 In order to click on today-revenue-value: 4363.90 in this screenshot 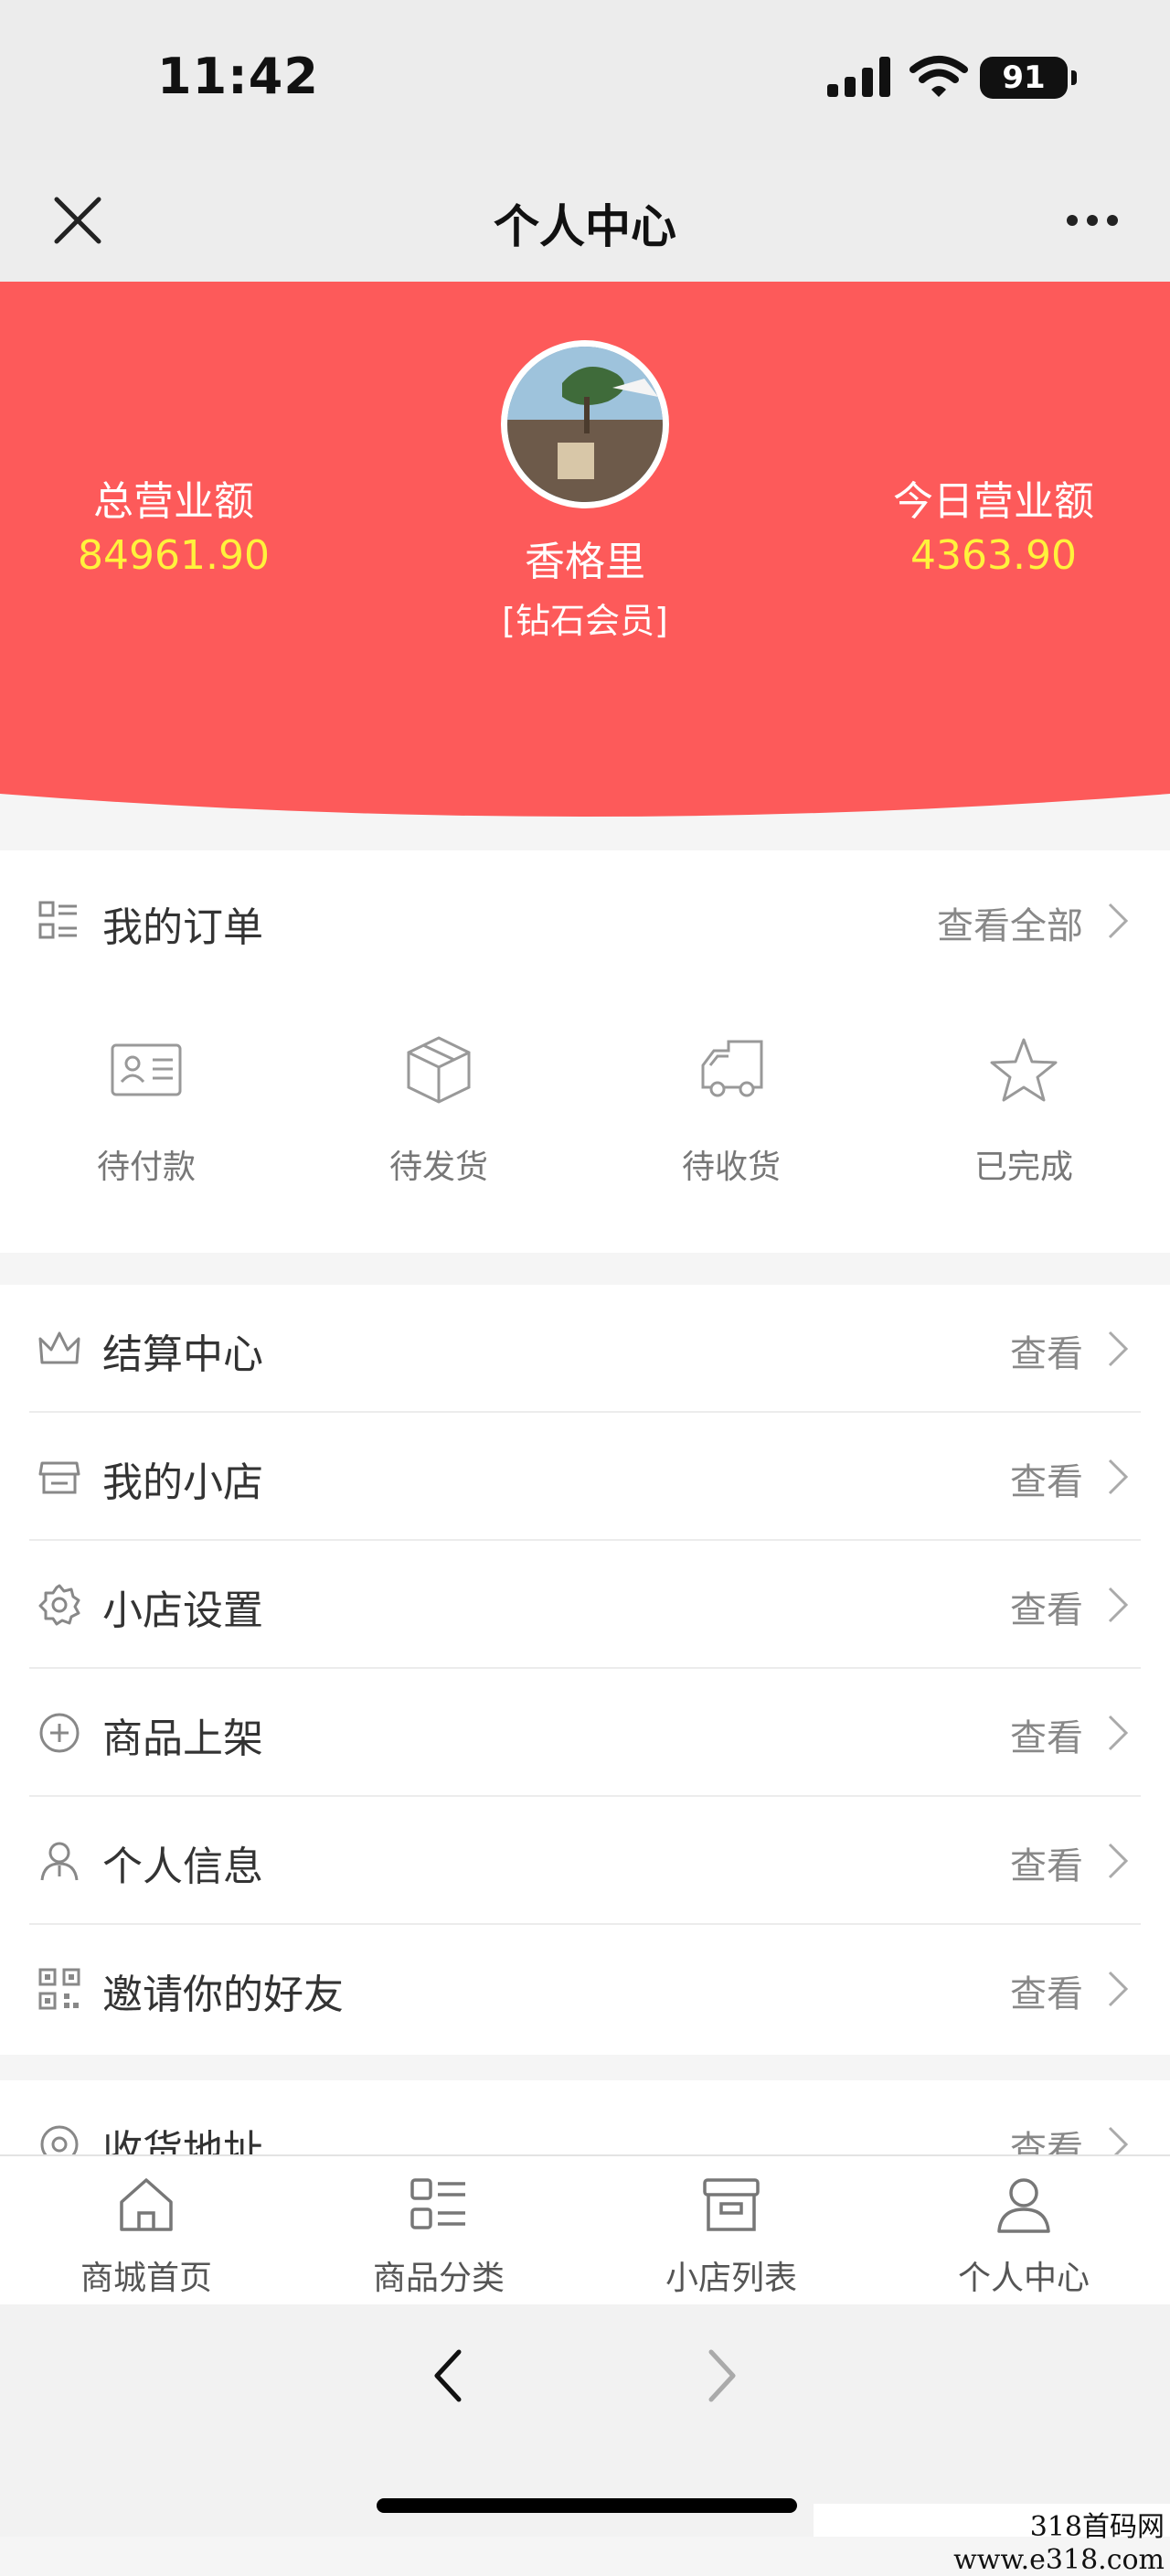, I will do `click(993, 555)`.